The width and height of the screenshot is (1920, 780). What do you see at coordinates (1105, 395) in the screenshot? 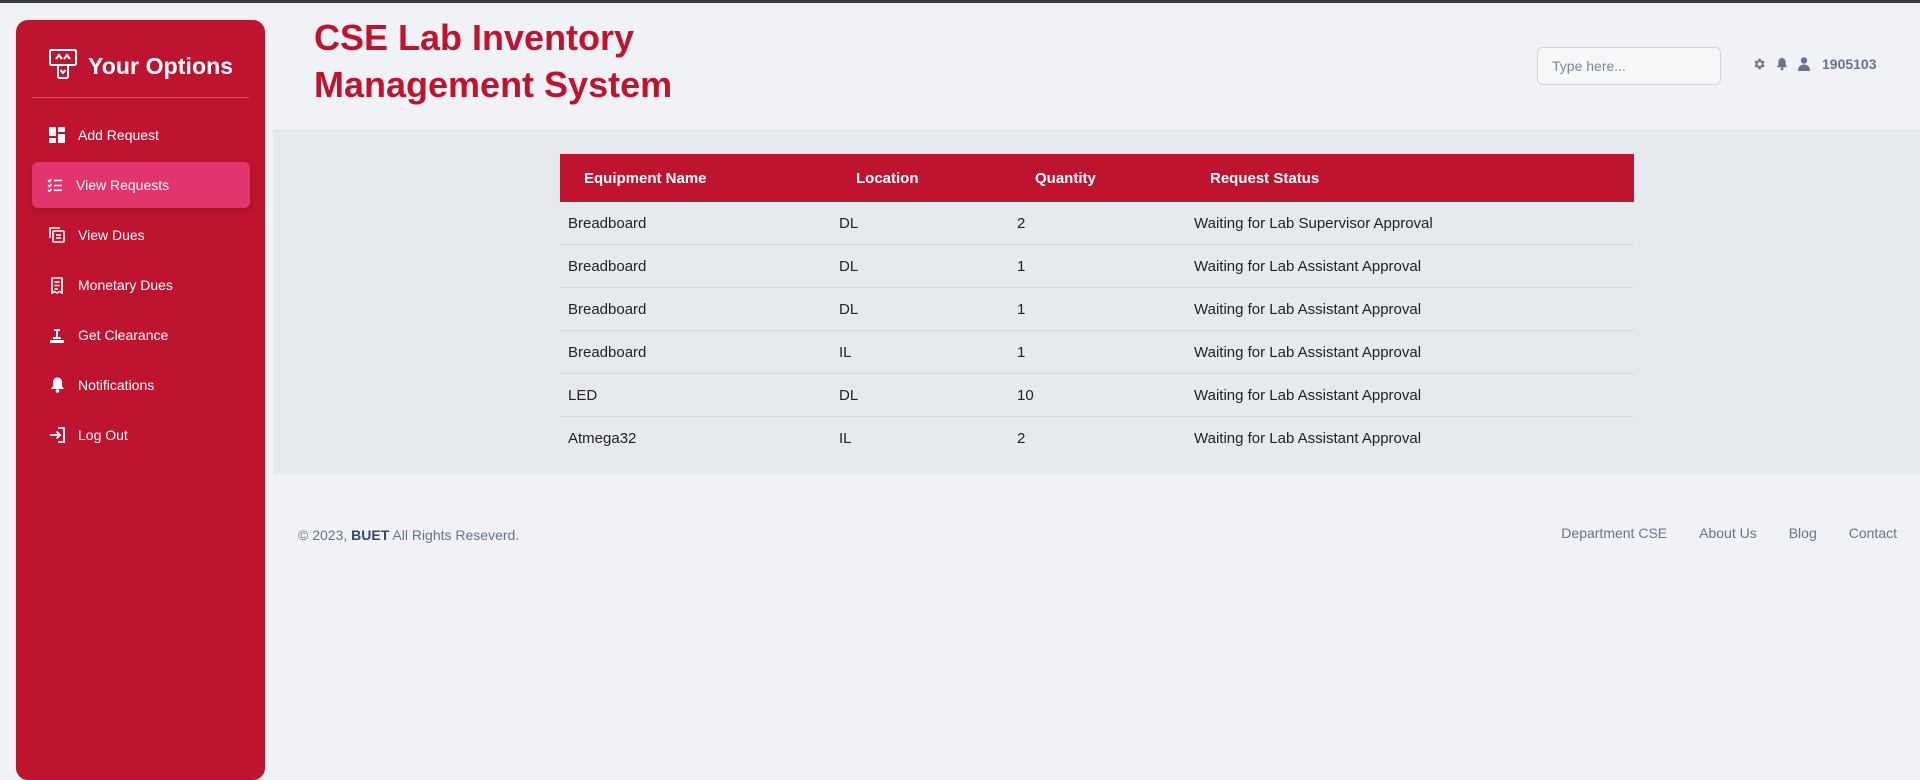
I see `cell-quantity: 10` at bounding box center [1105, 395].